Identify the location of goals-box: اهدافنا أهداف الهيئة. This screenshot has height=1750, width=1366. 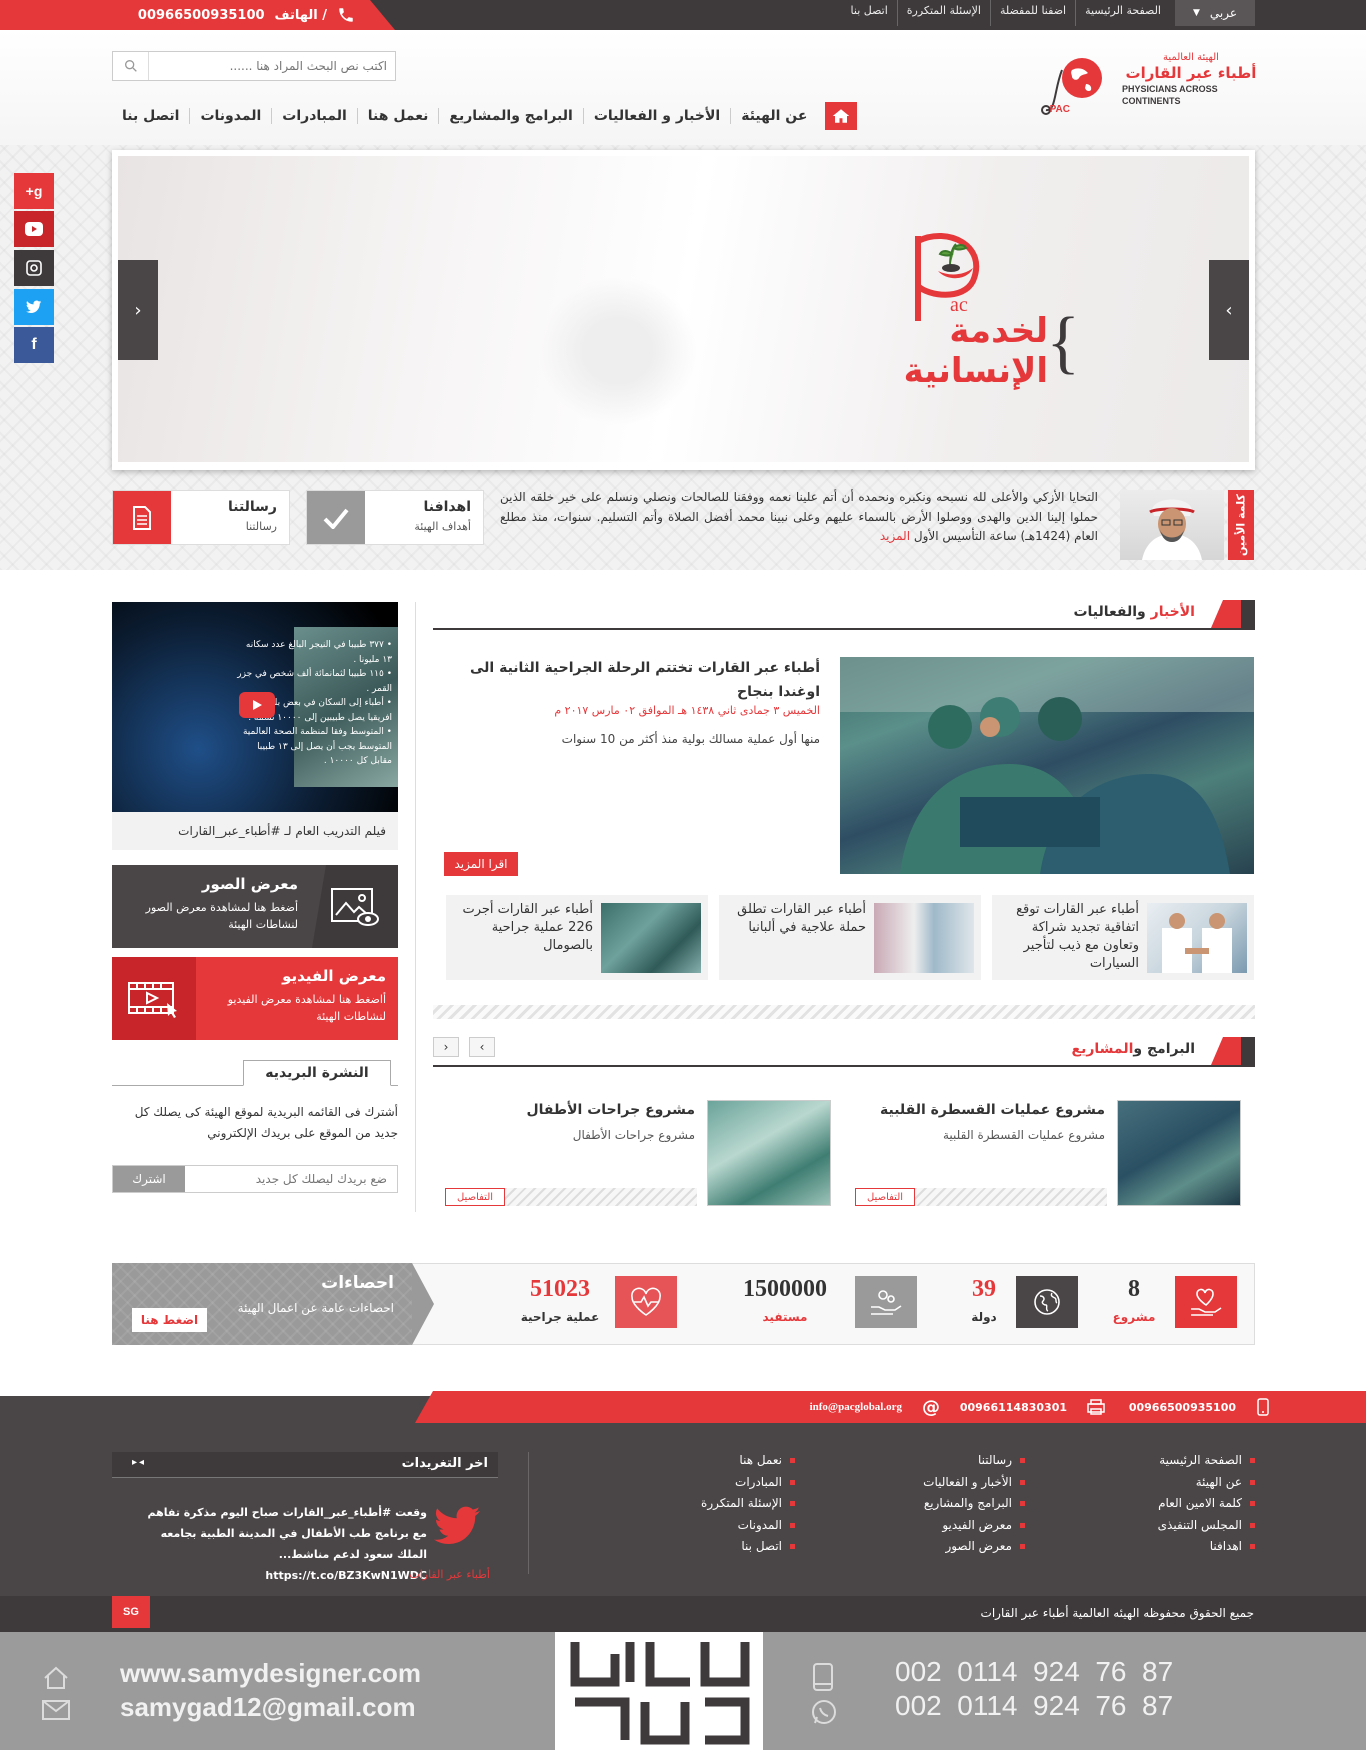
(395, 517).